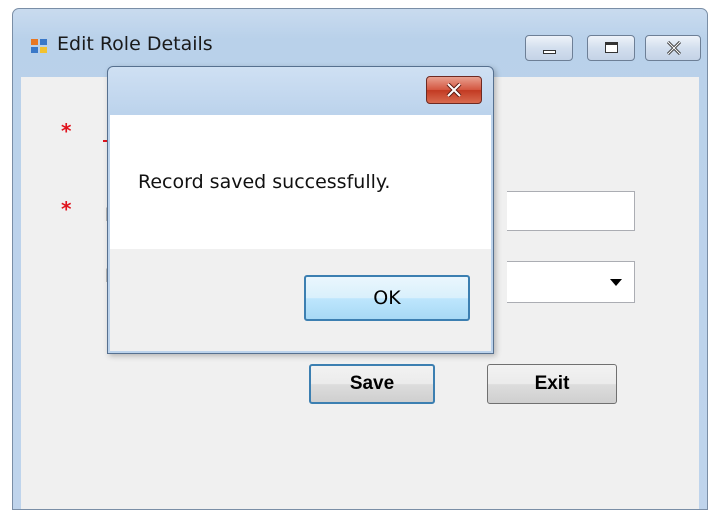 The width and height of the screenshot is (712, 512). I want to click on save-button: Save, so click(372, 384).